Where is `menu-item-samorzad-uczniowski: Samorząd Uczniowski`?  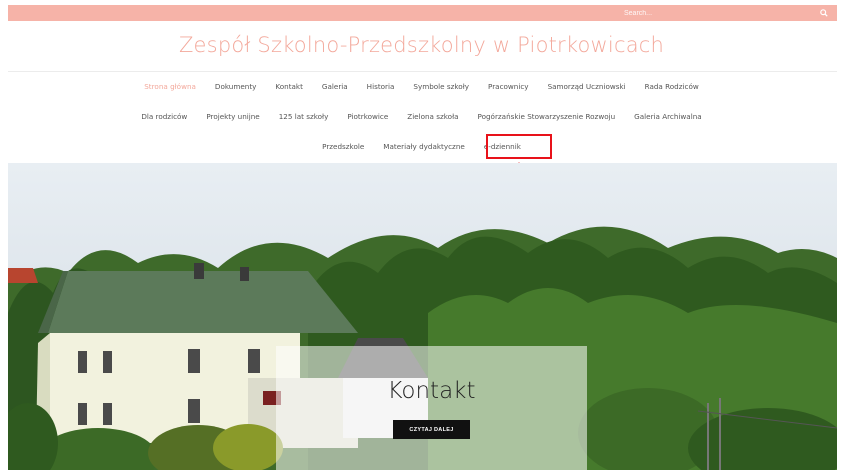
menu-item-samorzad-uczniowski: Samorząd Uczniowski is located at coordinates (587, 86).